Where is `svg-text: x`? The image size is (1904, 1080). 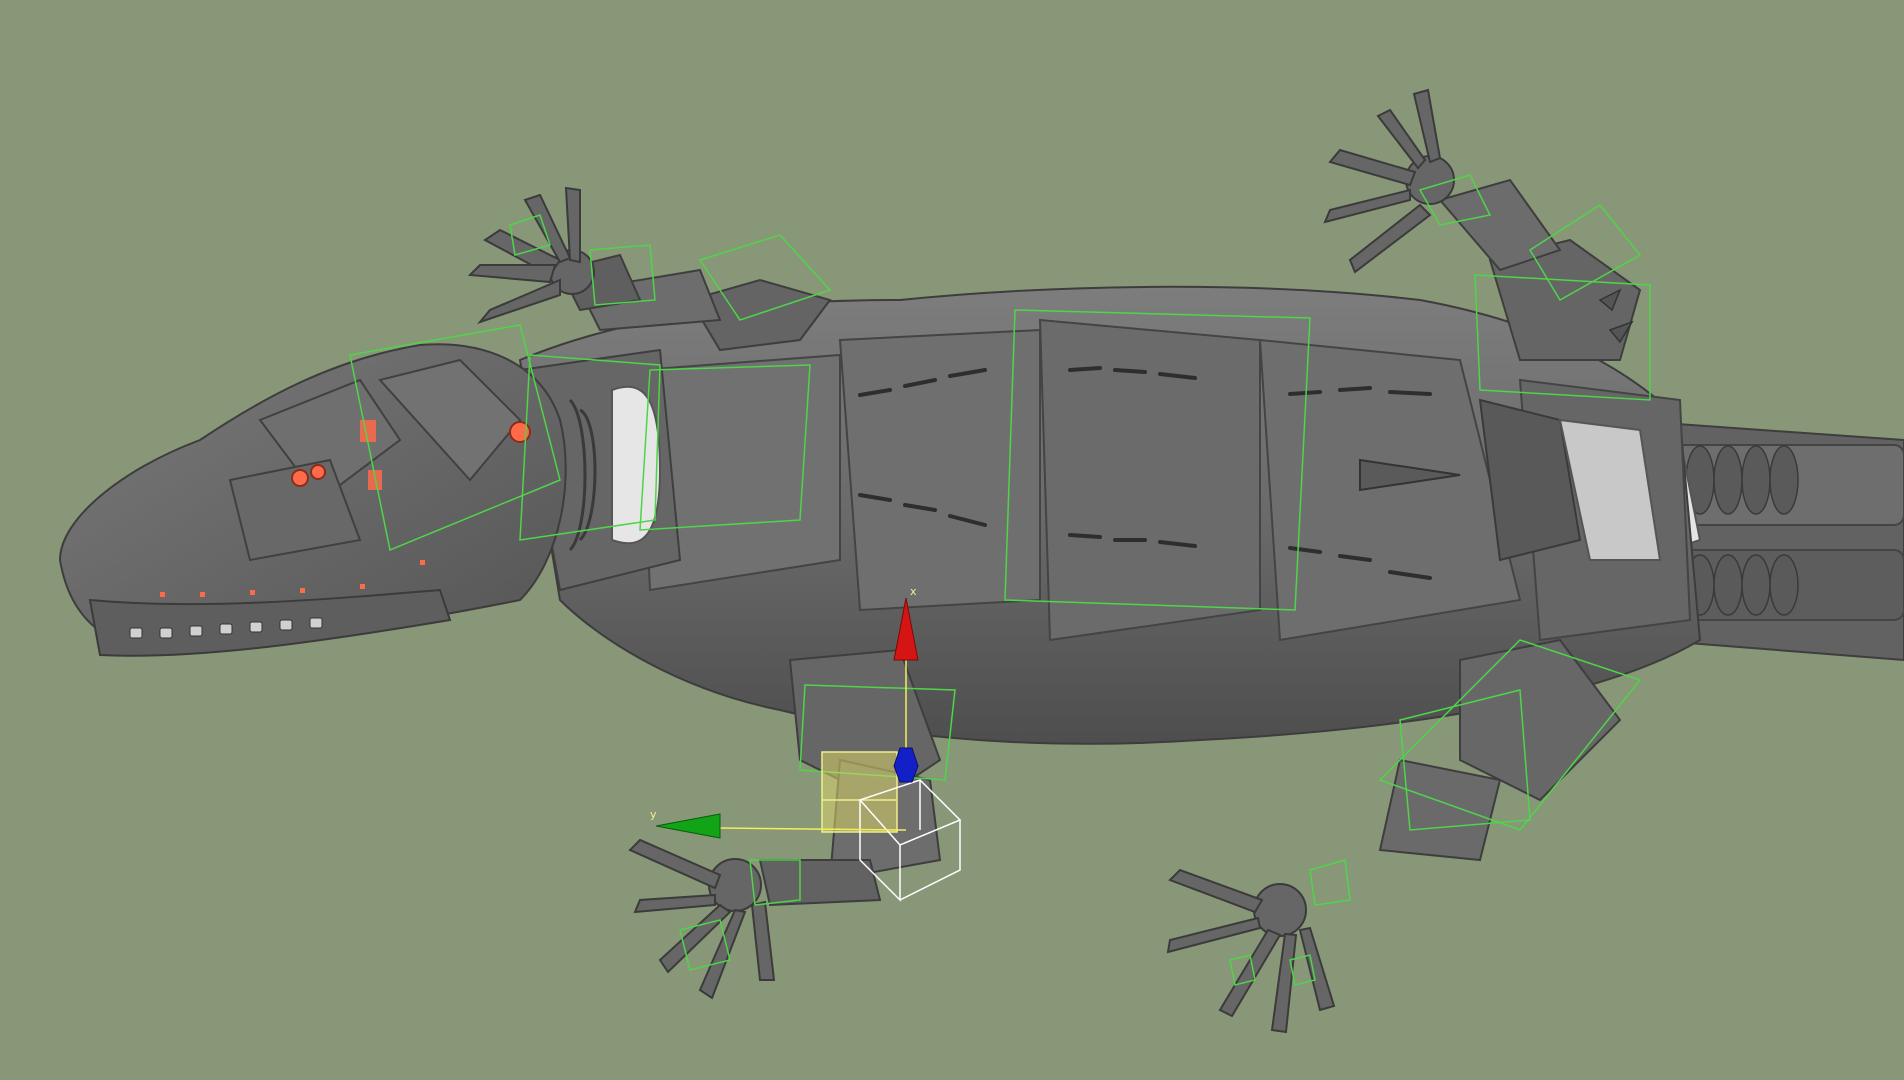
svg-text: x is located at coordinates (913, 591).